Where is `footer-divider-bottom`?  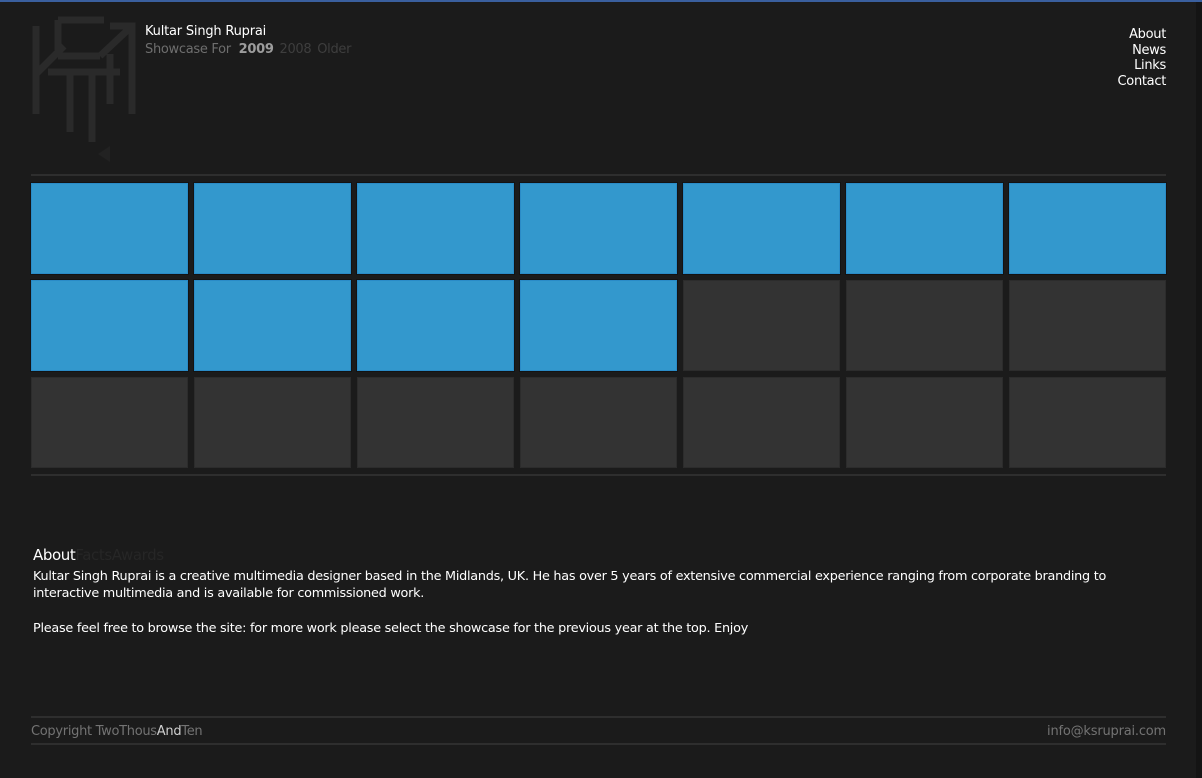
footer-divider-bottom is located at coordinates (598, 744).